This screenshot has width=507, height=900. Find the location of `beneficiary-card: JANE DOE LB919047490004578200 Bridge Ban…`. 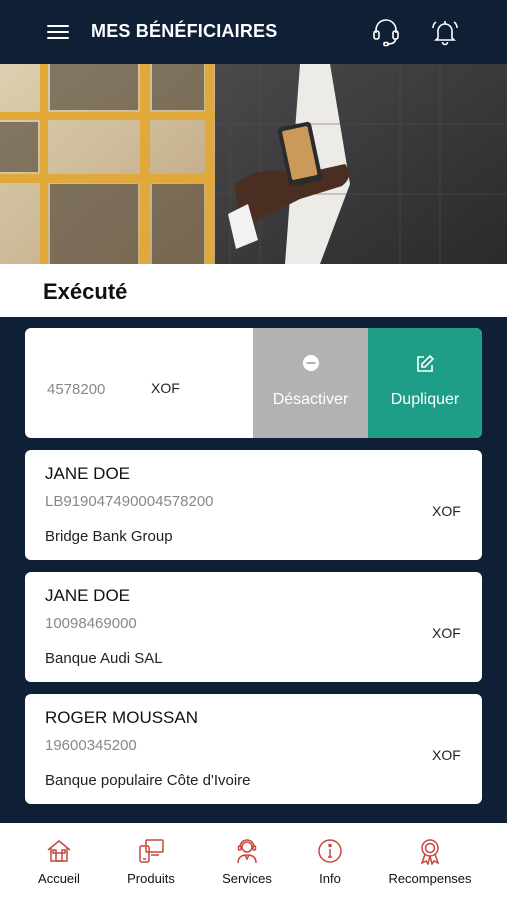

beneficiary-card: JANE DOE LB919047490004578200 Bridge Ban… is located at coordinates (253, 505).